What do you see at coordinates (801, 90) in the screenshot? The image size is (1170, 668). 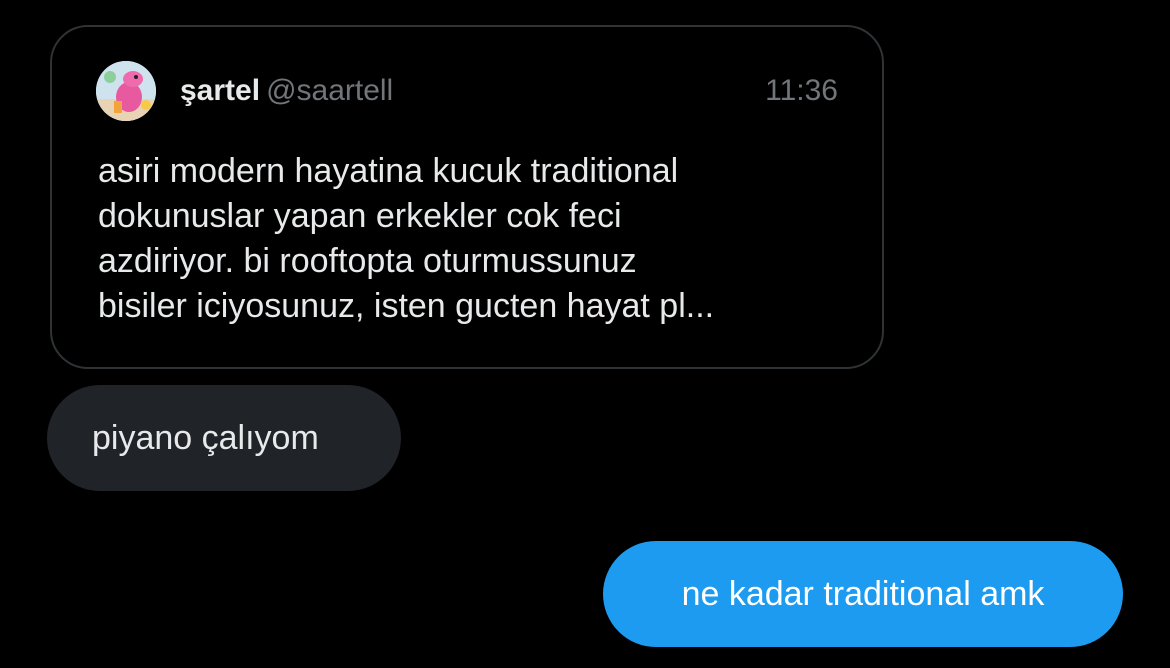 I see `post-timestamp: 11:36` at bounding box center [801, 90].